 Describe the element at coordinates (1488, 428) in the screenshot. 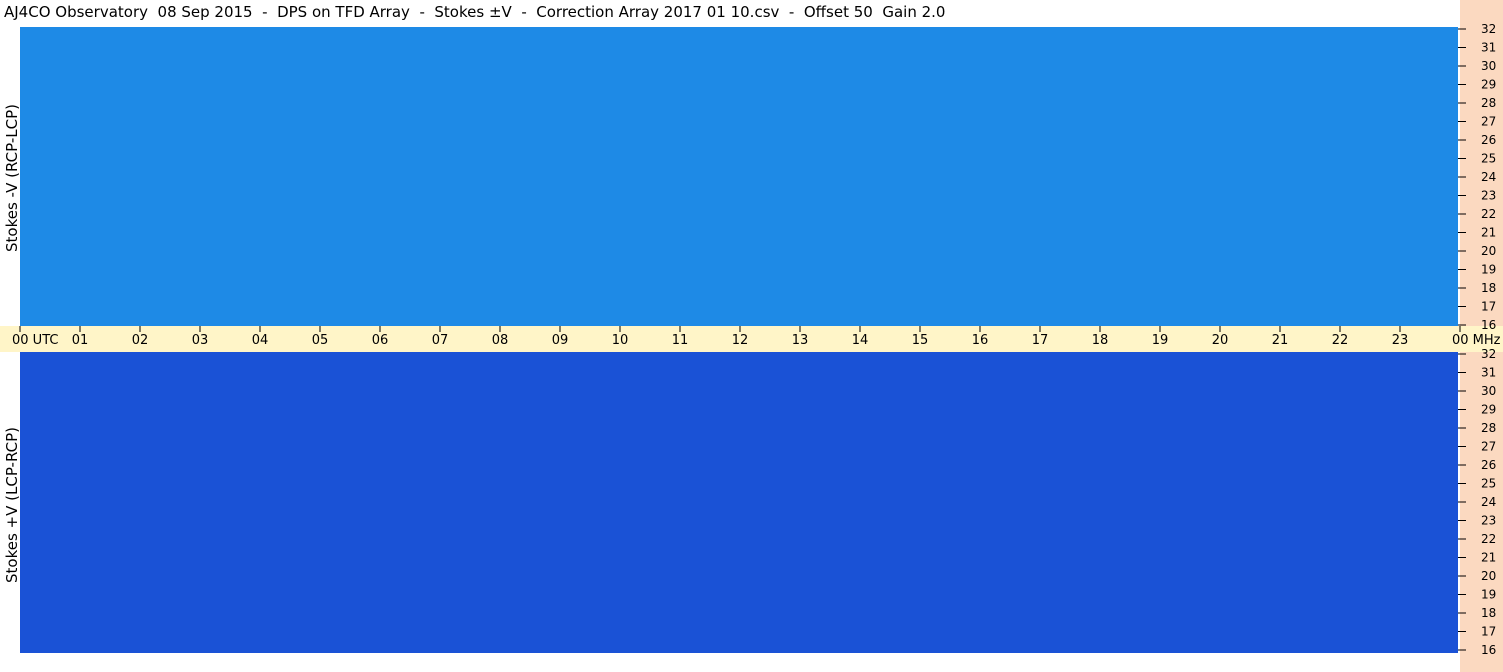

I see `lower-ytick-label: 28` at that location.